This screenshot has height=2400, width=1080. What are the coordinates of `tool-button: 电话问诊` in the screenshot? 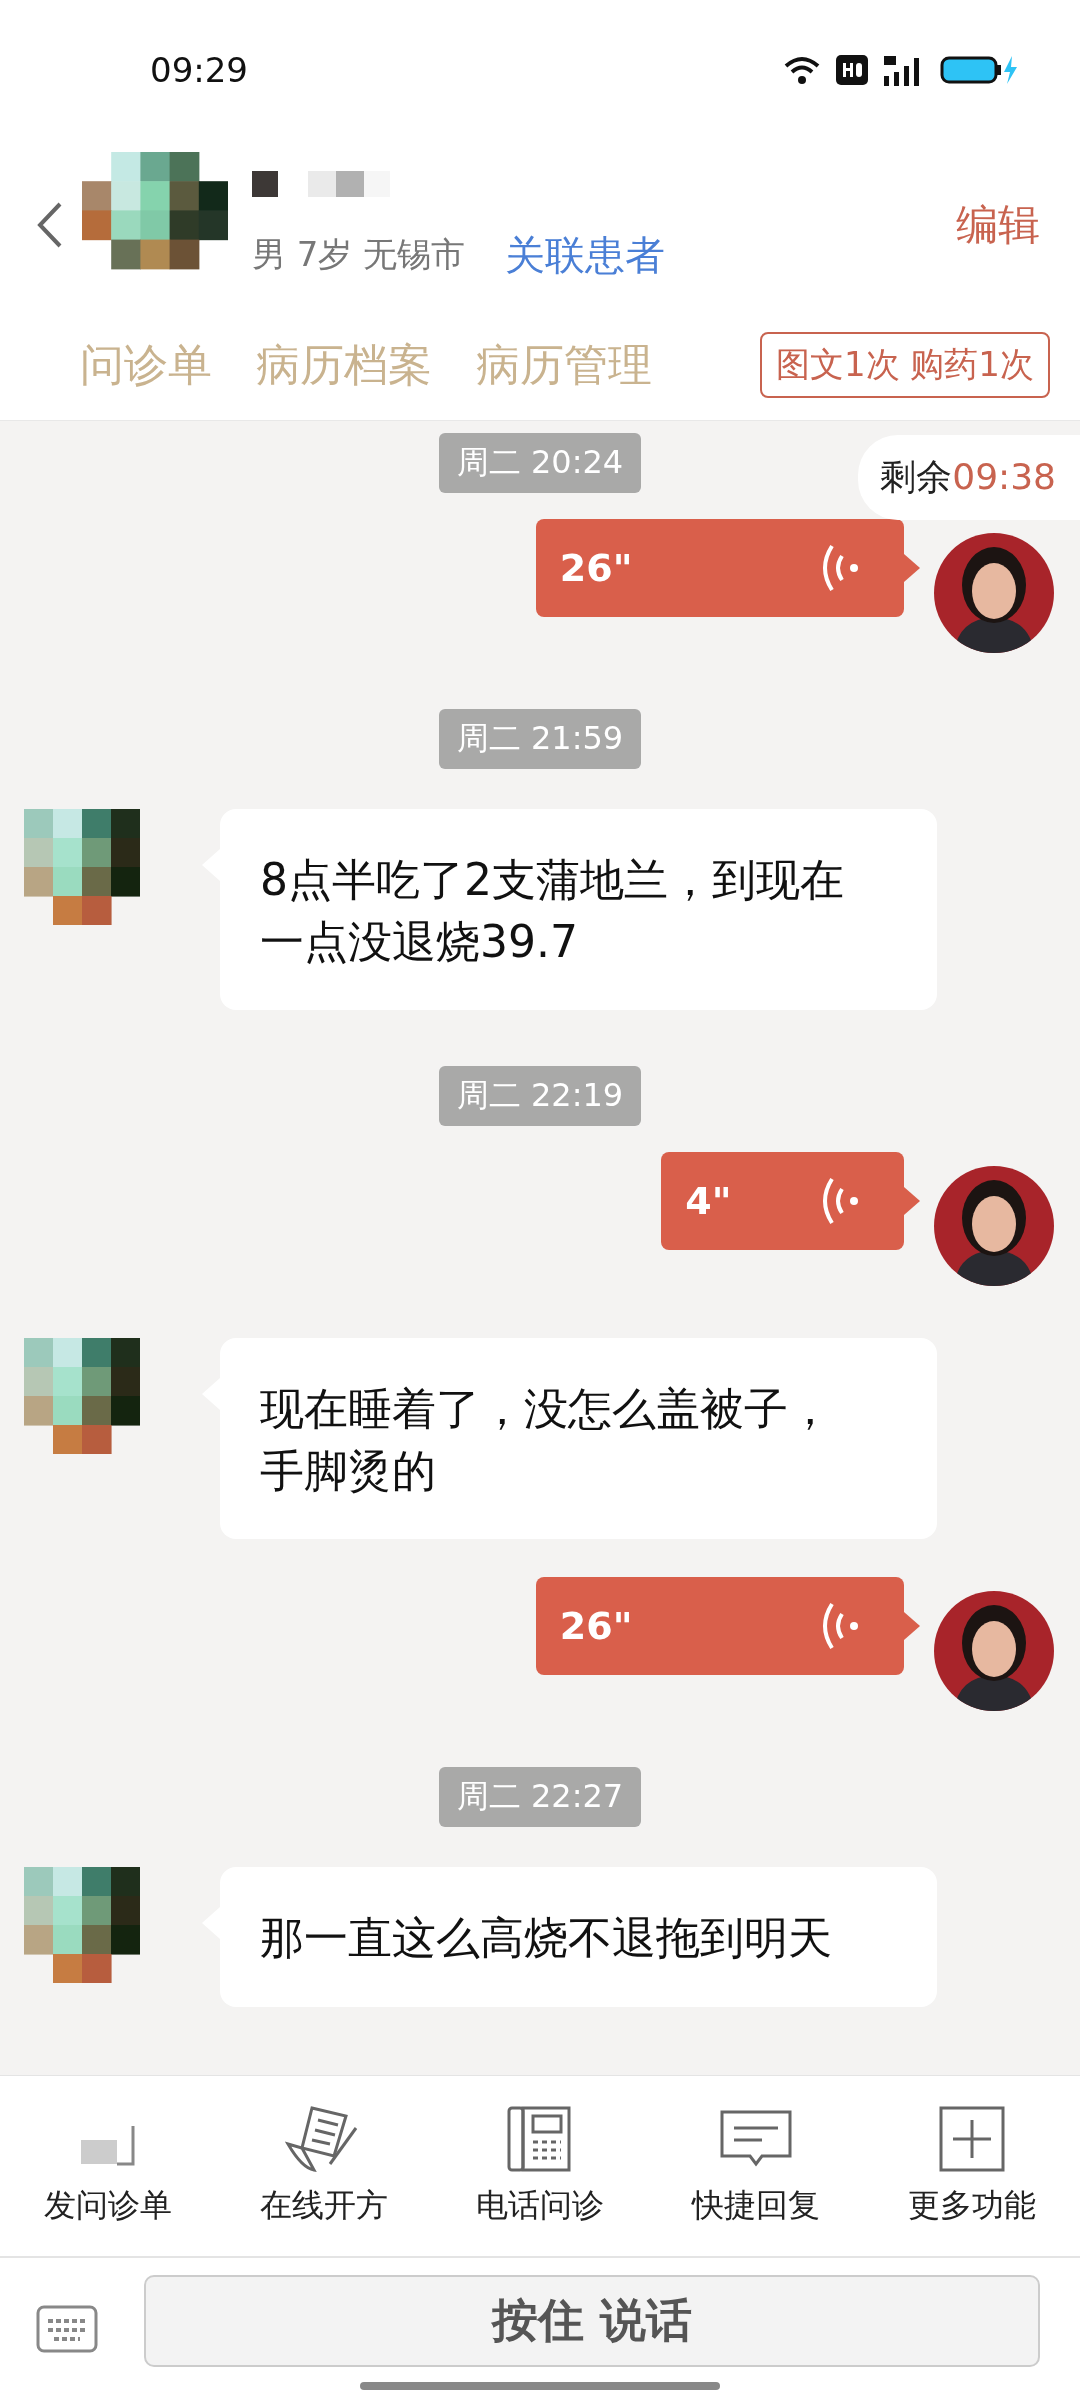 It's located at (540, 2166).